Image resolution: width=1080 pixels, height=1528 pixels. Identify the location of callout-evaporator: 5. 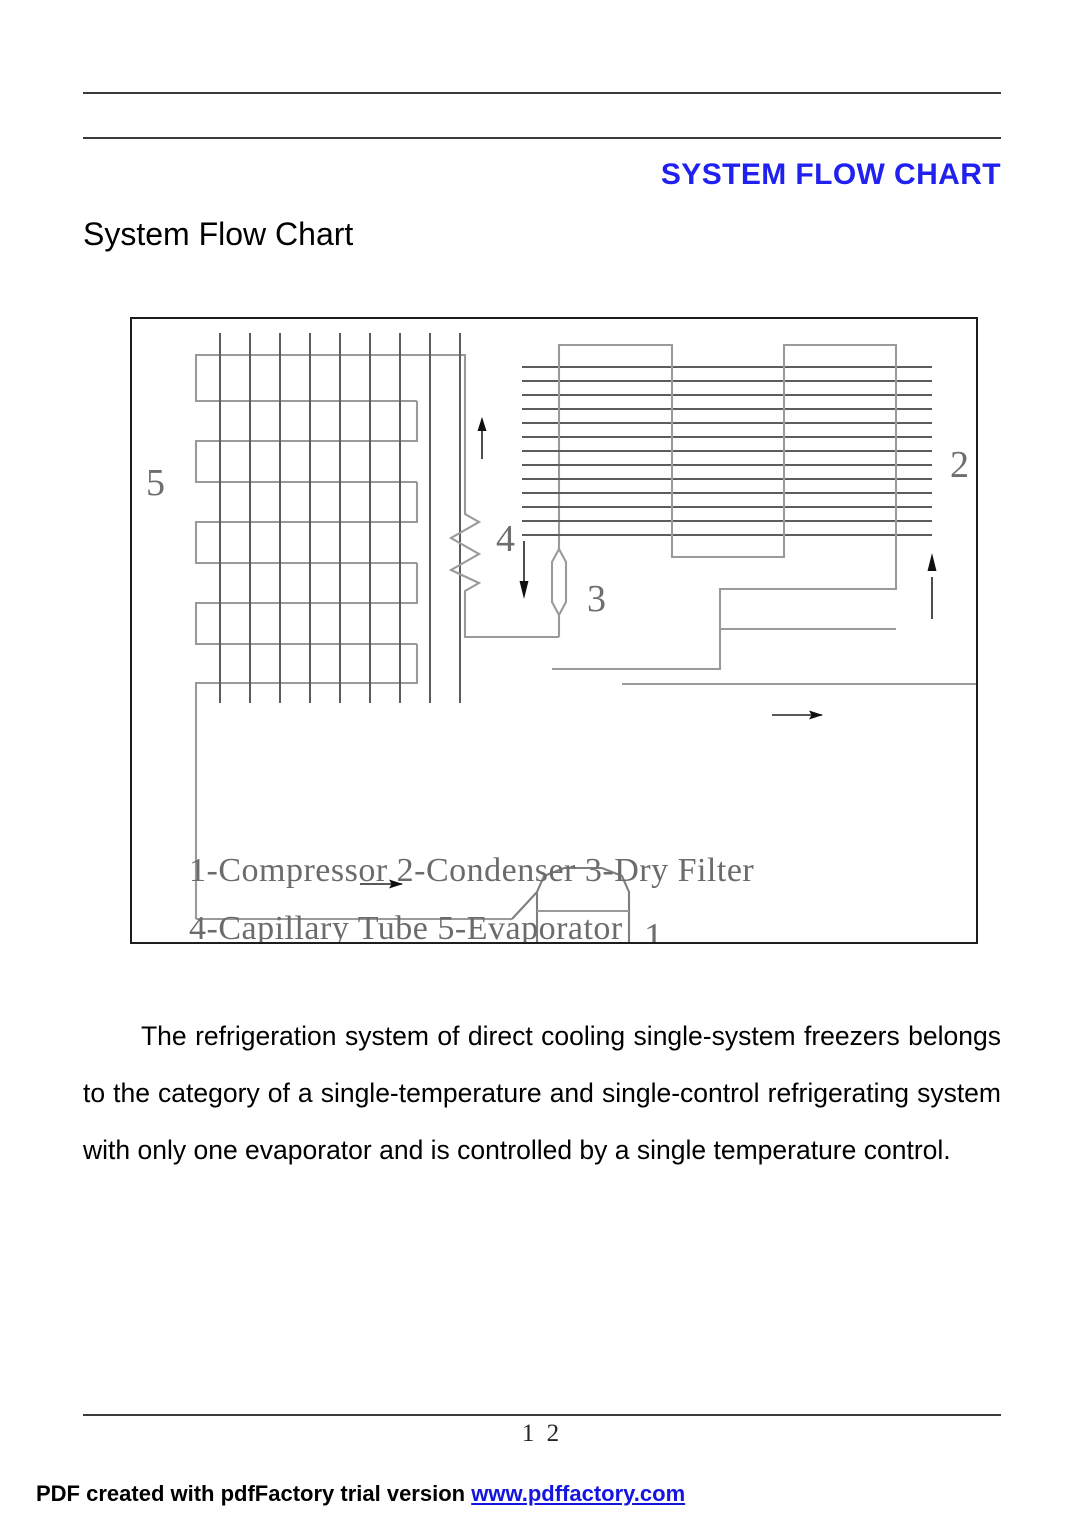
(155, 483).